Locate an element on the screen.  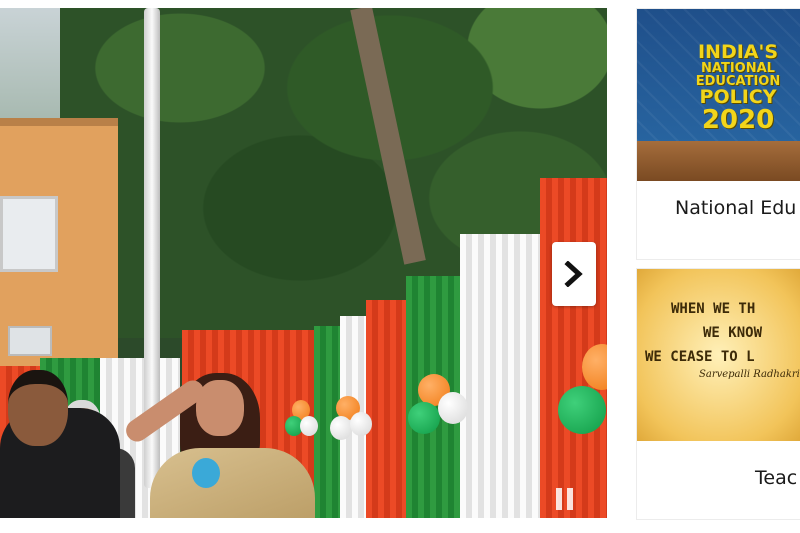
person-man-head is located at coordinates (38, 408).